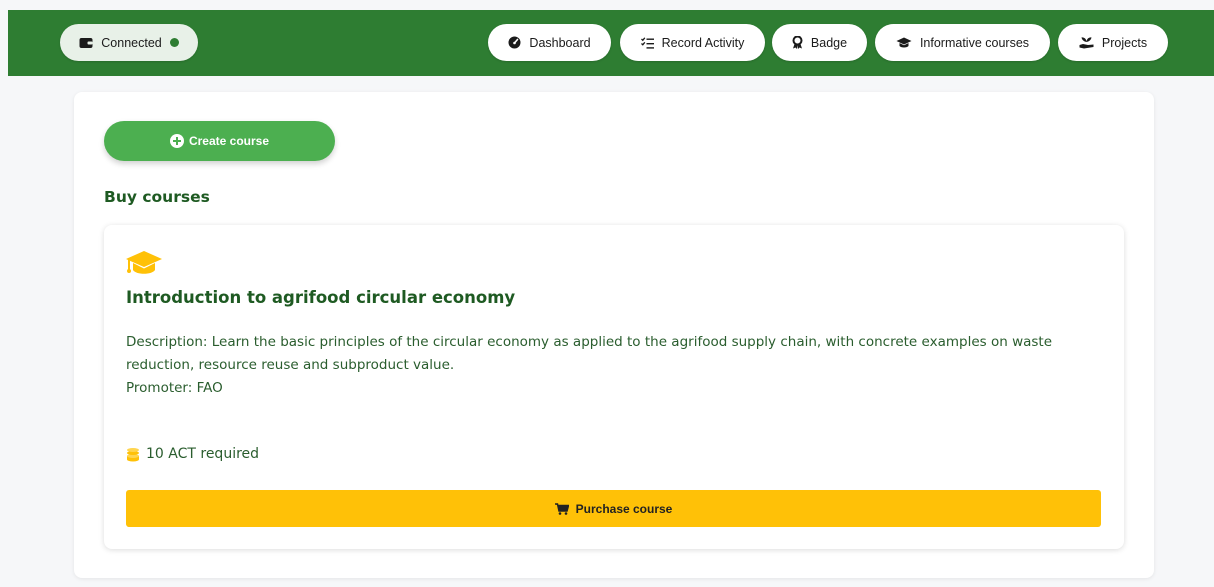  I want to click on create-course-button: Create course, so click(219, 141).